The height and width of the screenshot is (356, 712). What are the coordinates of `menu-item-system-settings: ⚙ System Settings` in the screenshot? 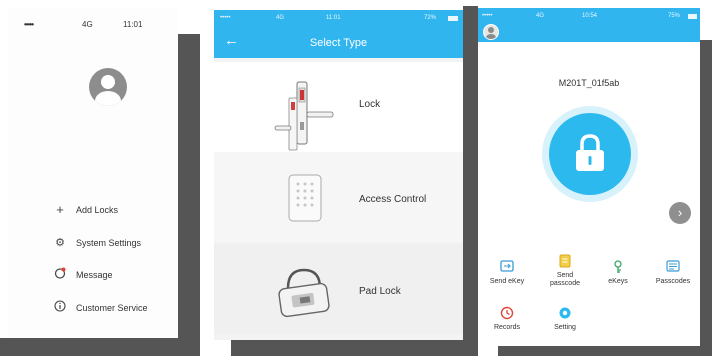 It's located at (97, 243).